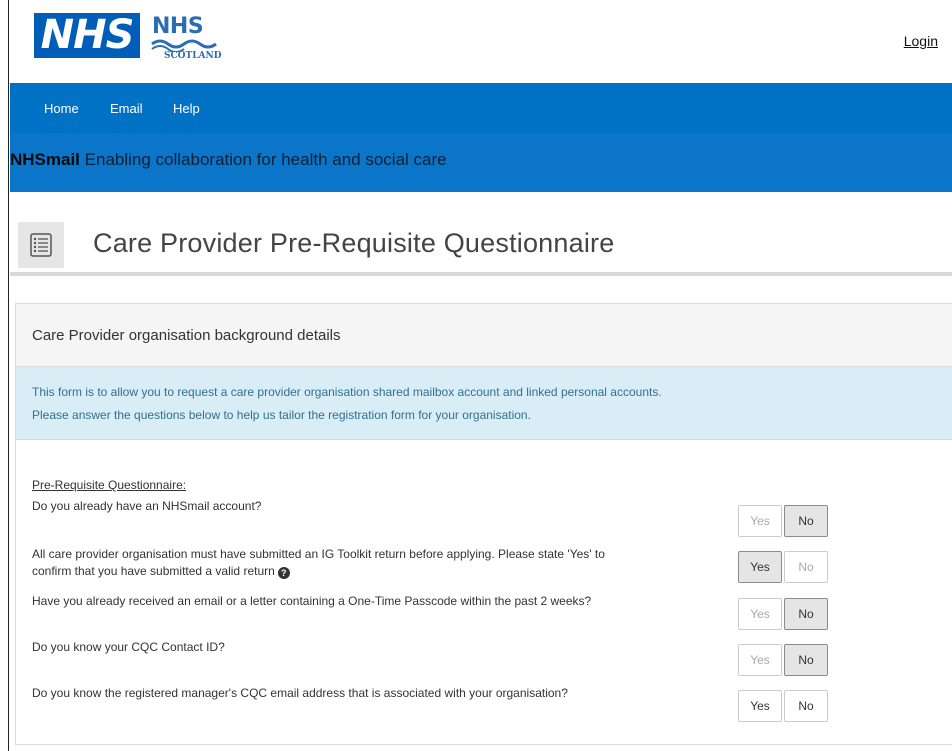 This screenshot has width=952, height=751. Describe the element at coordinates (109, 485) in the screenshot. I see `questionnaire-heading: Pre-Requisite Questionnaire:` at that location.